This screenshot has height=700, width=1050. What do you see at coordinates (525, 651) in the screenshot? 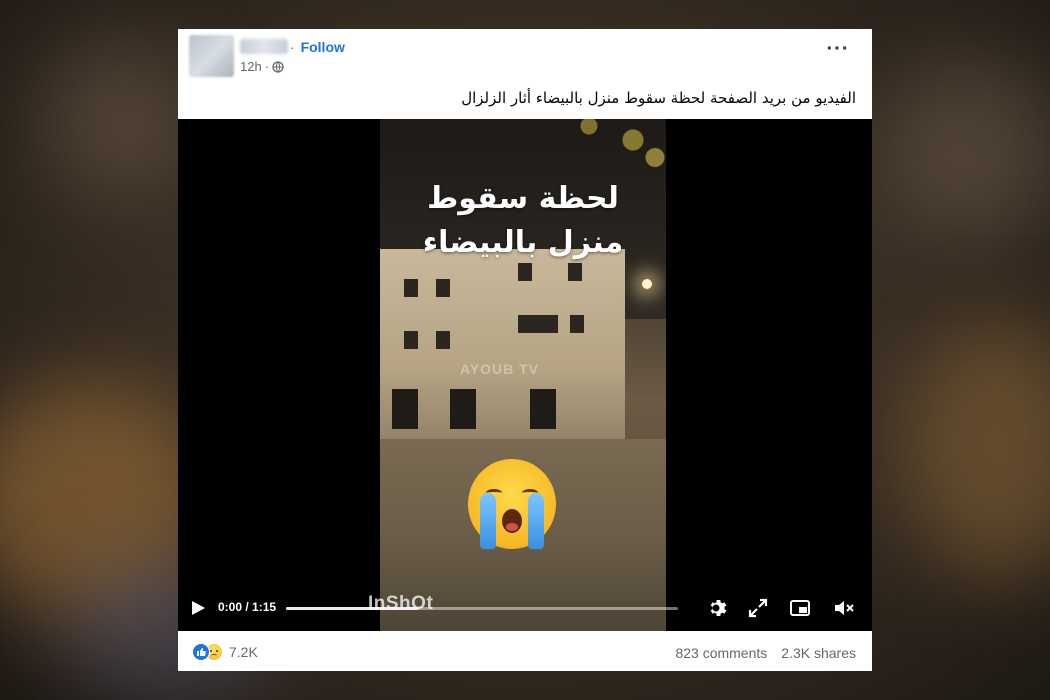
I see `post-footer: 7.2K 823 comments 2.3K shares` at bounding box center [525, 651].